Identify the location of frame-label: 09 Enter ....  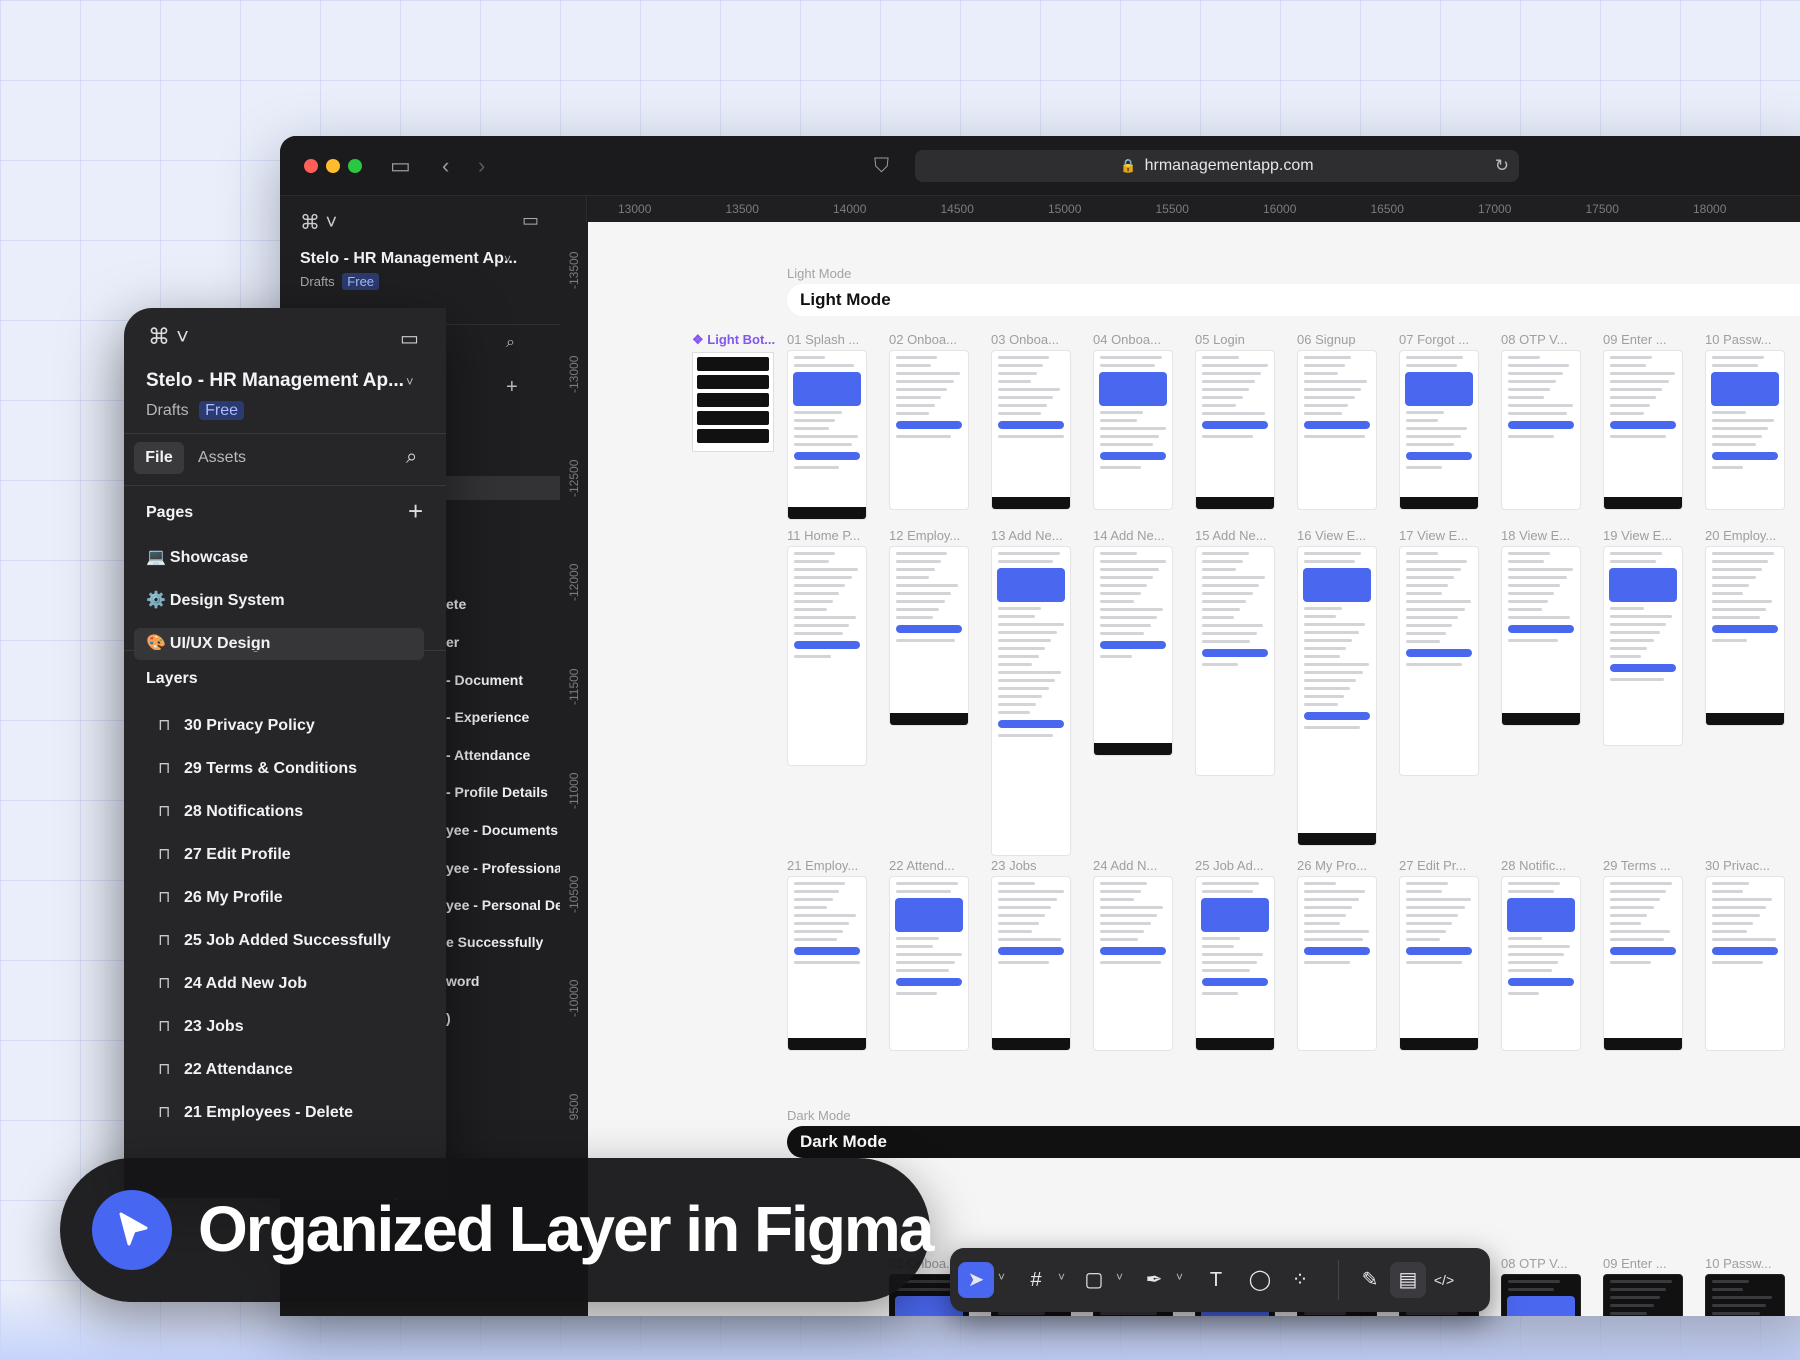
(1643, 339).